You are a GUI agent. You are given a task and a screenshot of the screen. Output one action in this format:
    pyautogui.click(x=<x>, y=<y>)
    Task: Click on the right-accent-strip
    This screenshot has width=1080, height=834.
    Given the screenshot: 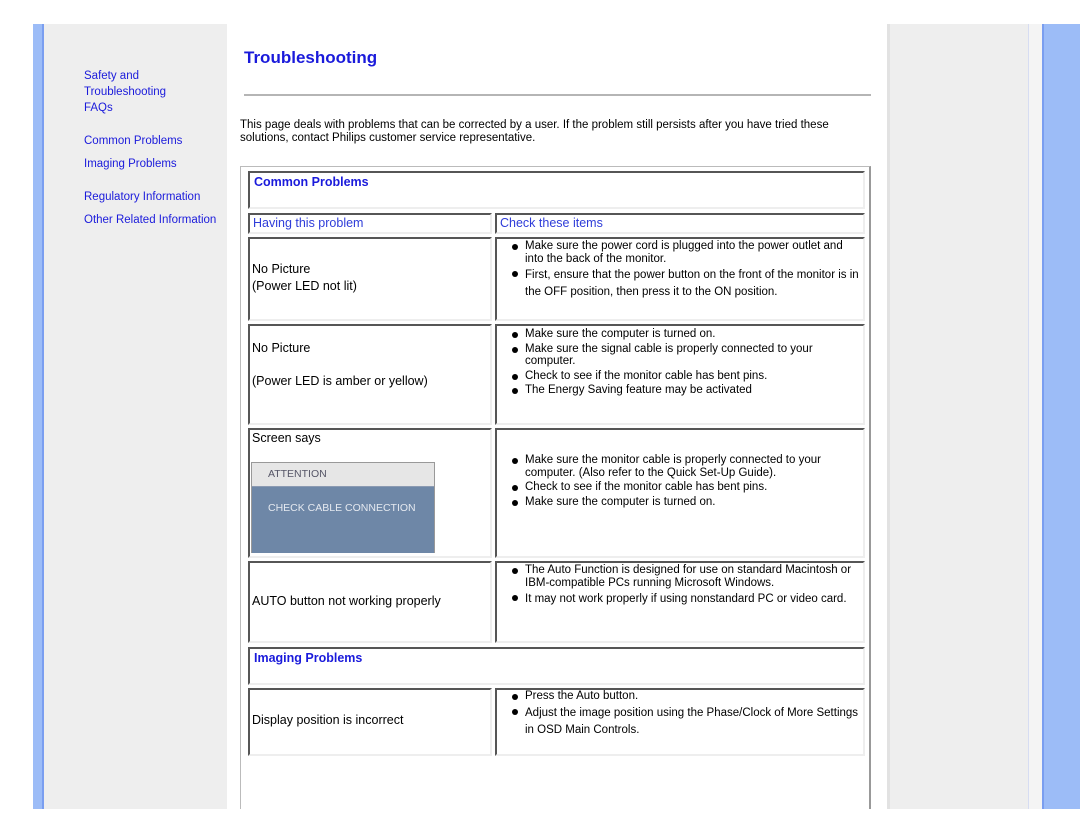 What is the action you would take?
    pyautogui.click(x=1061, y=416)
    